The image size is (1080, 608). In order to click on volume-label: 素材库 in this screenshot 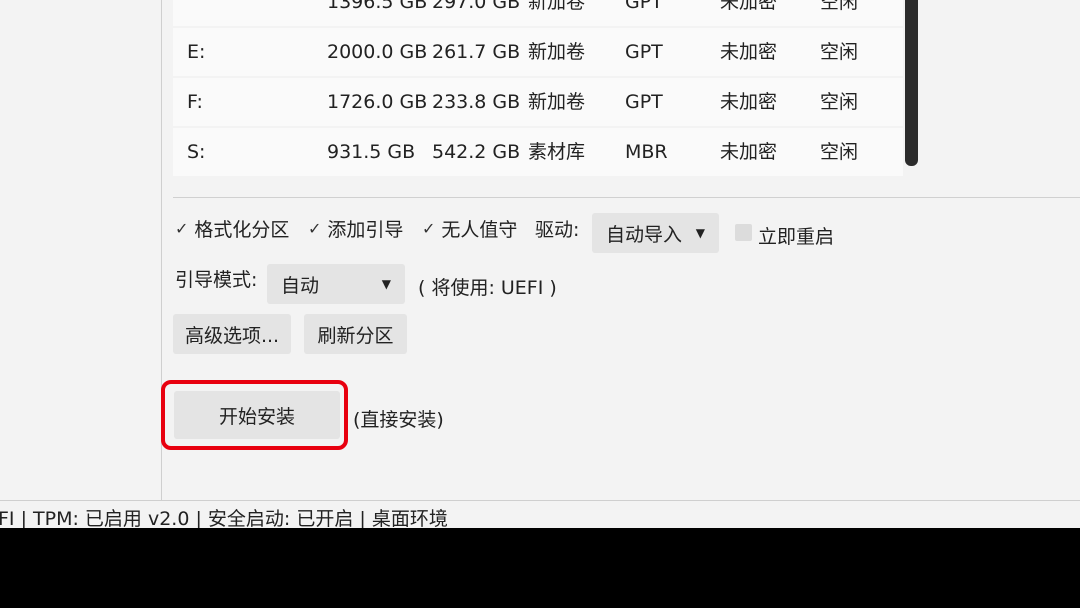, I will do `click(557, 152)`.